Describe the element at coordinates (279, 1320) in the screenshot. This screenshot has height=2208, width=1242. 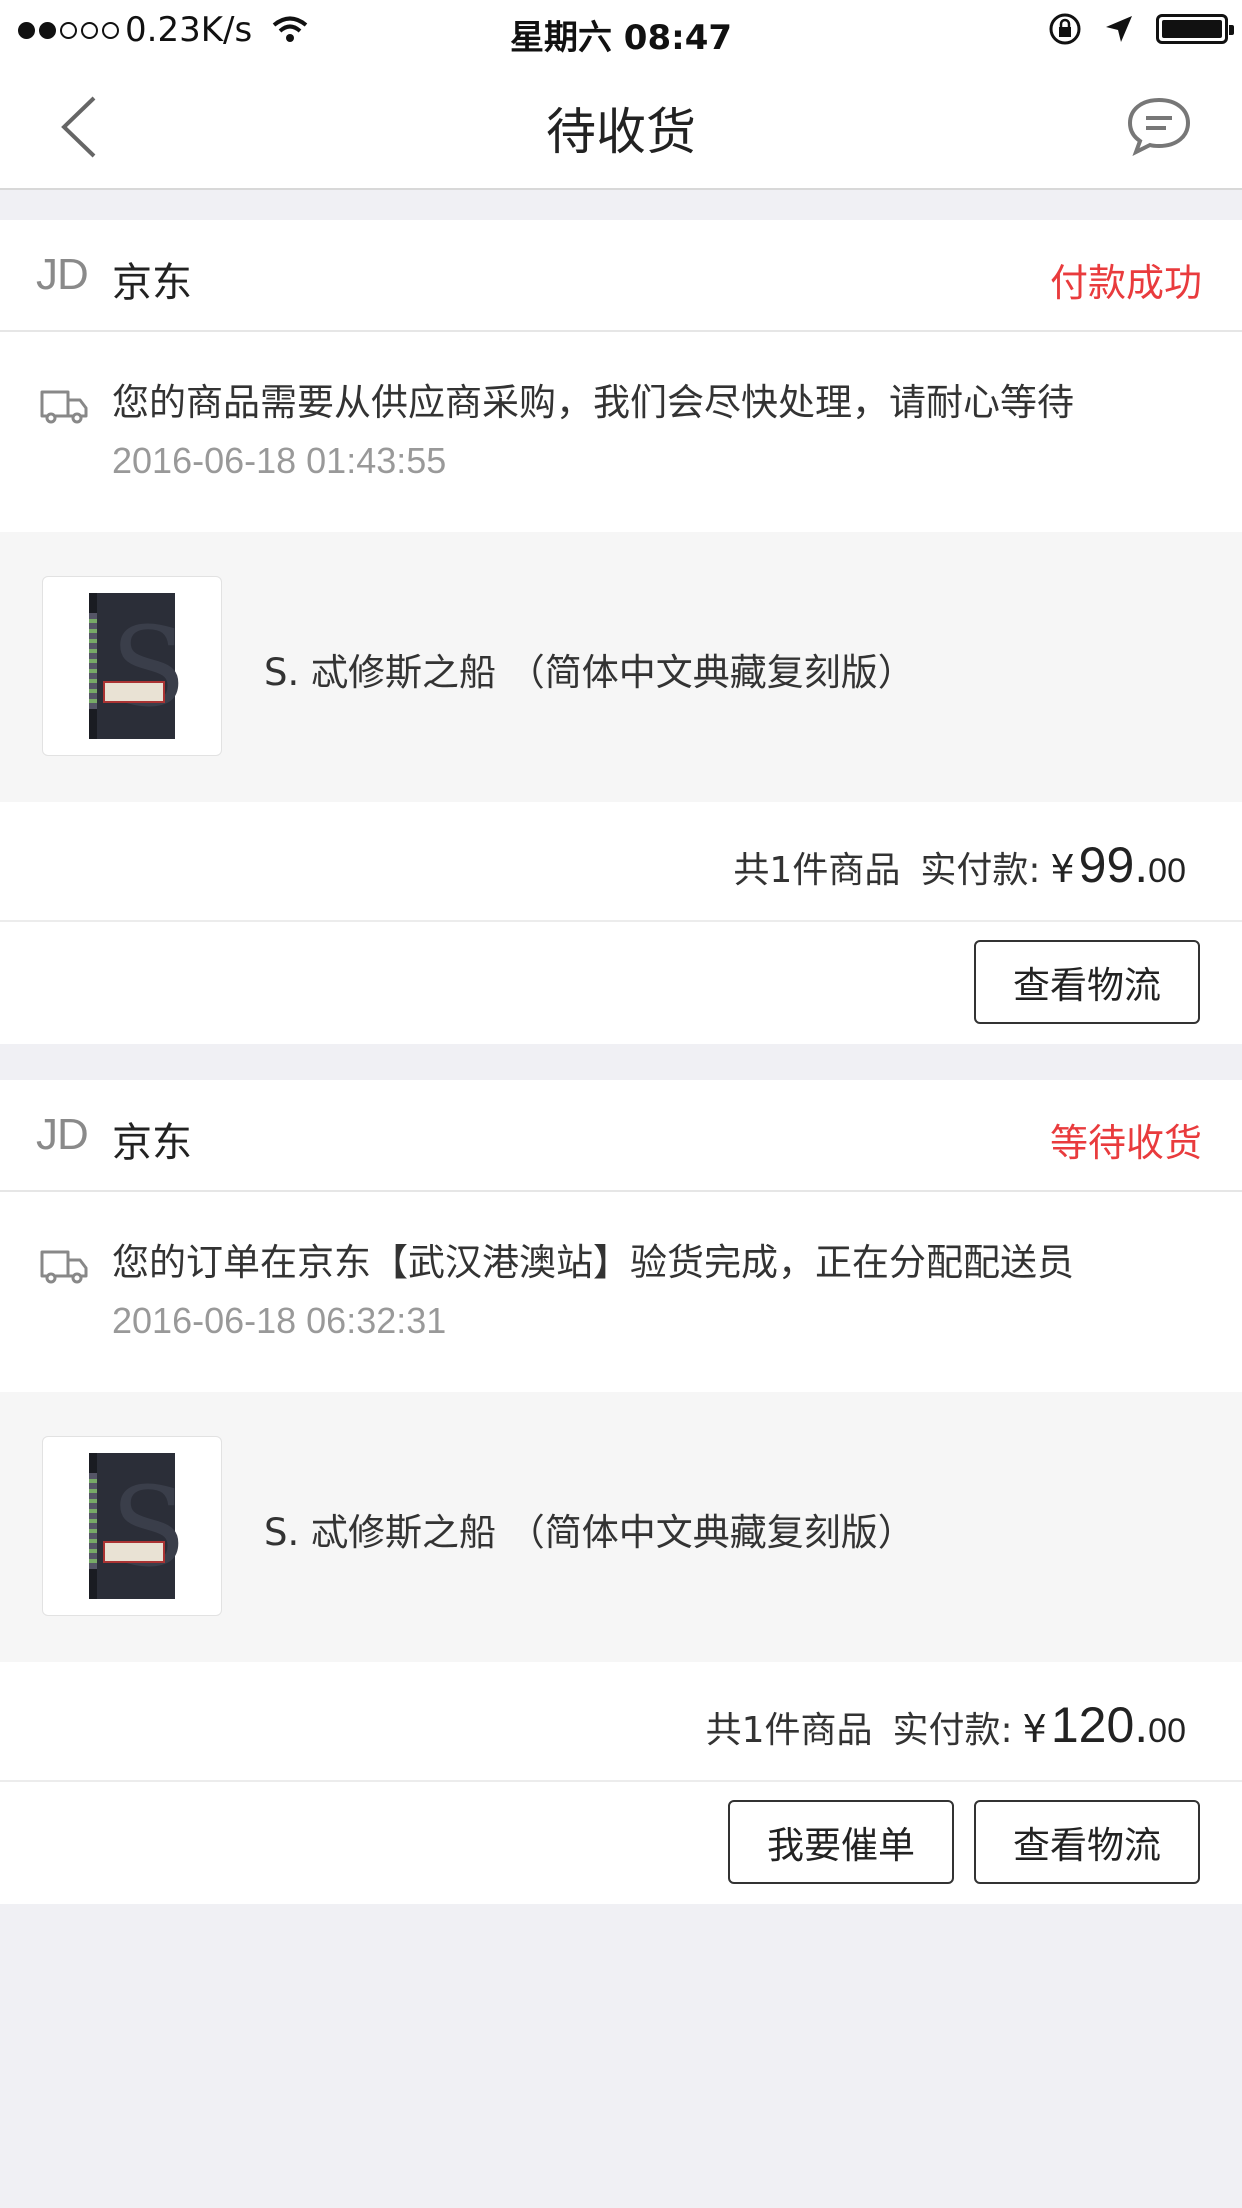
I see `tracking-time: 2016-06-18 06:32:31` at that location.